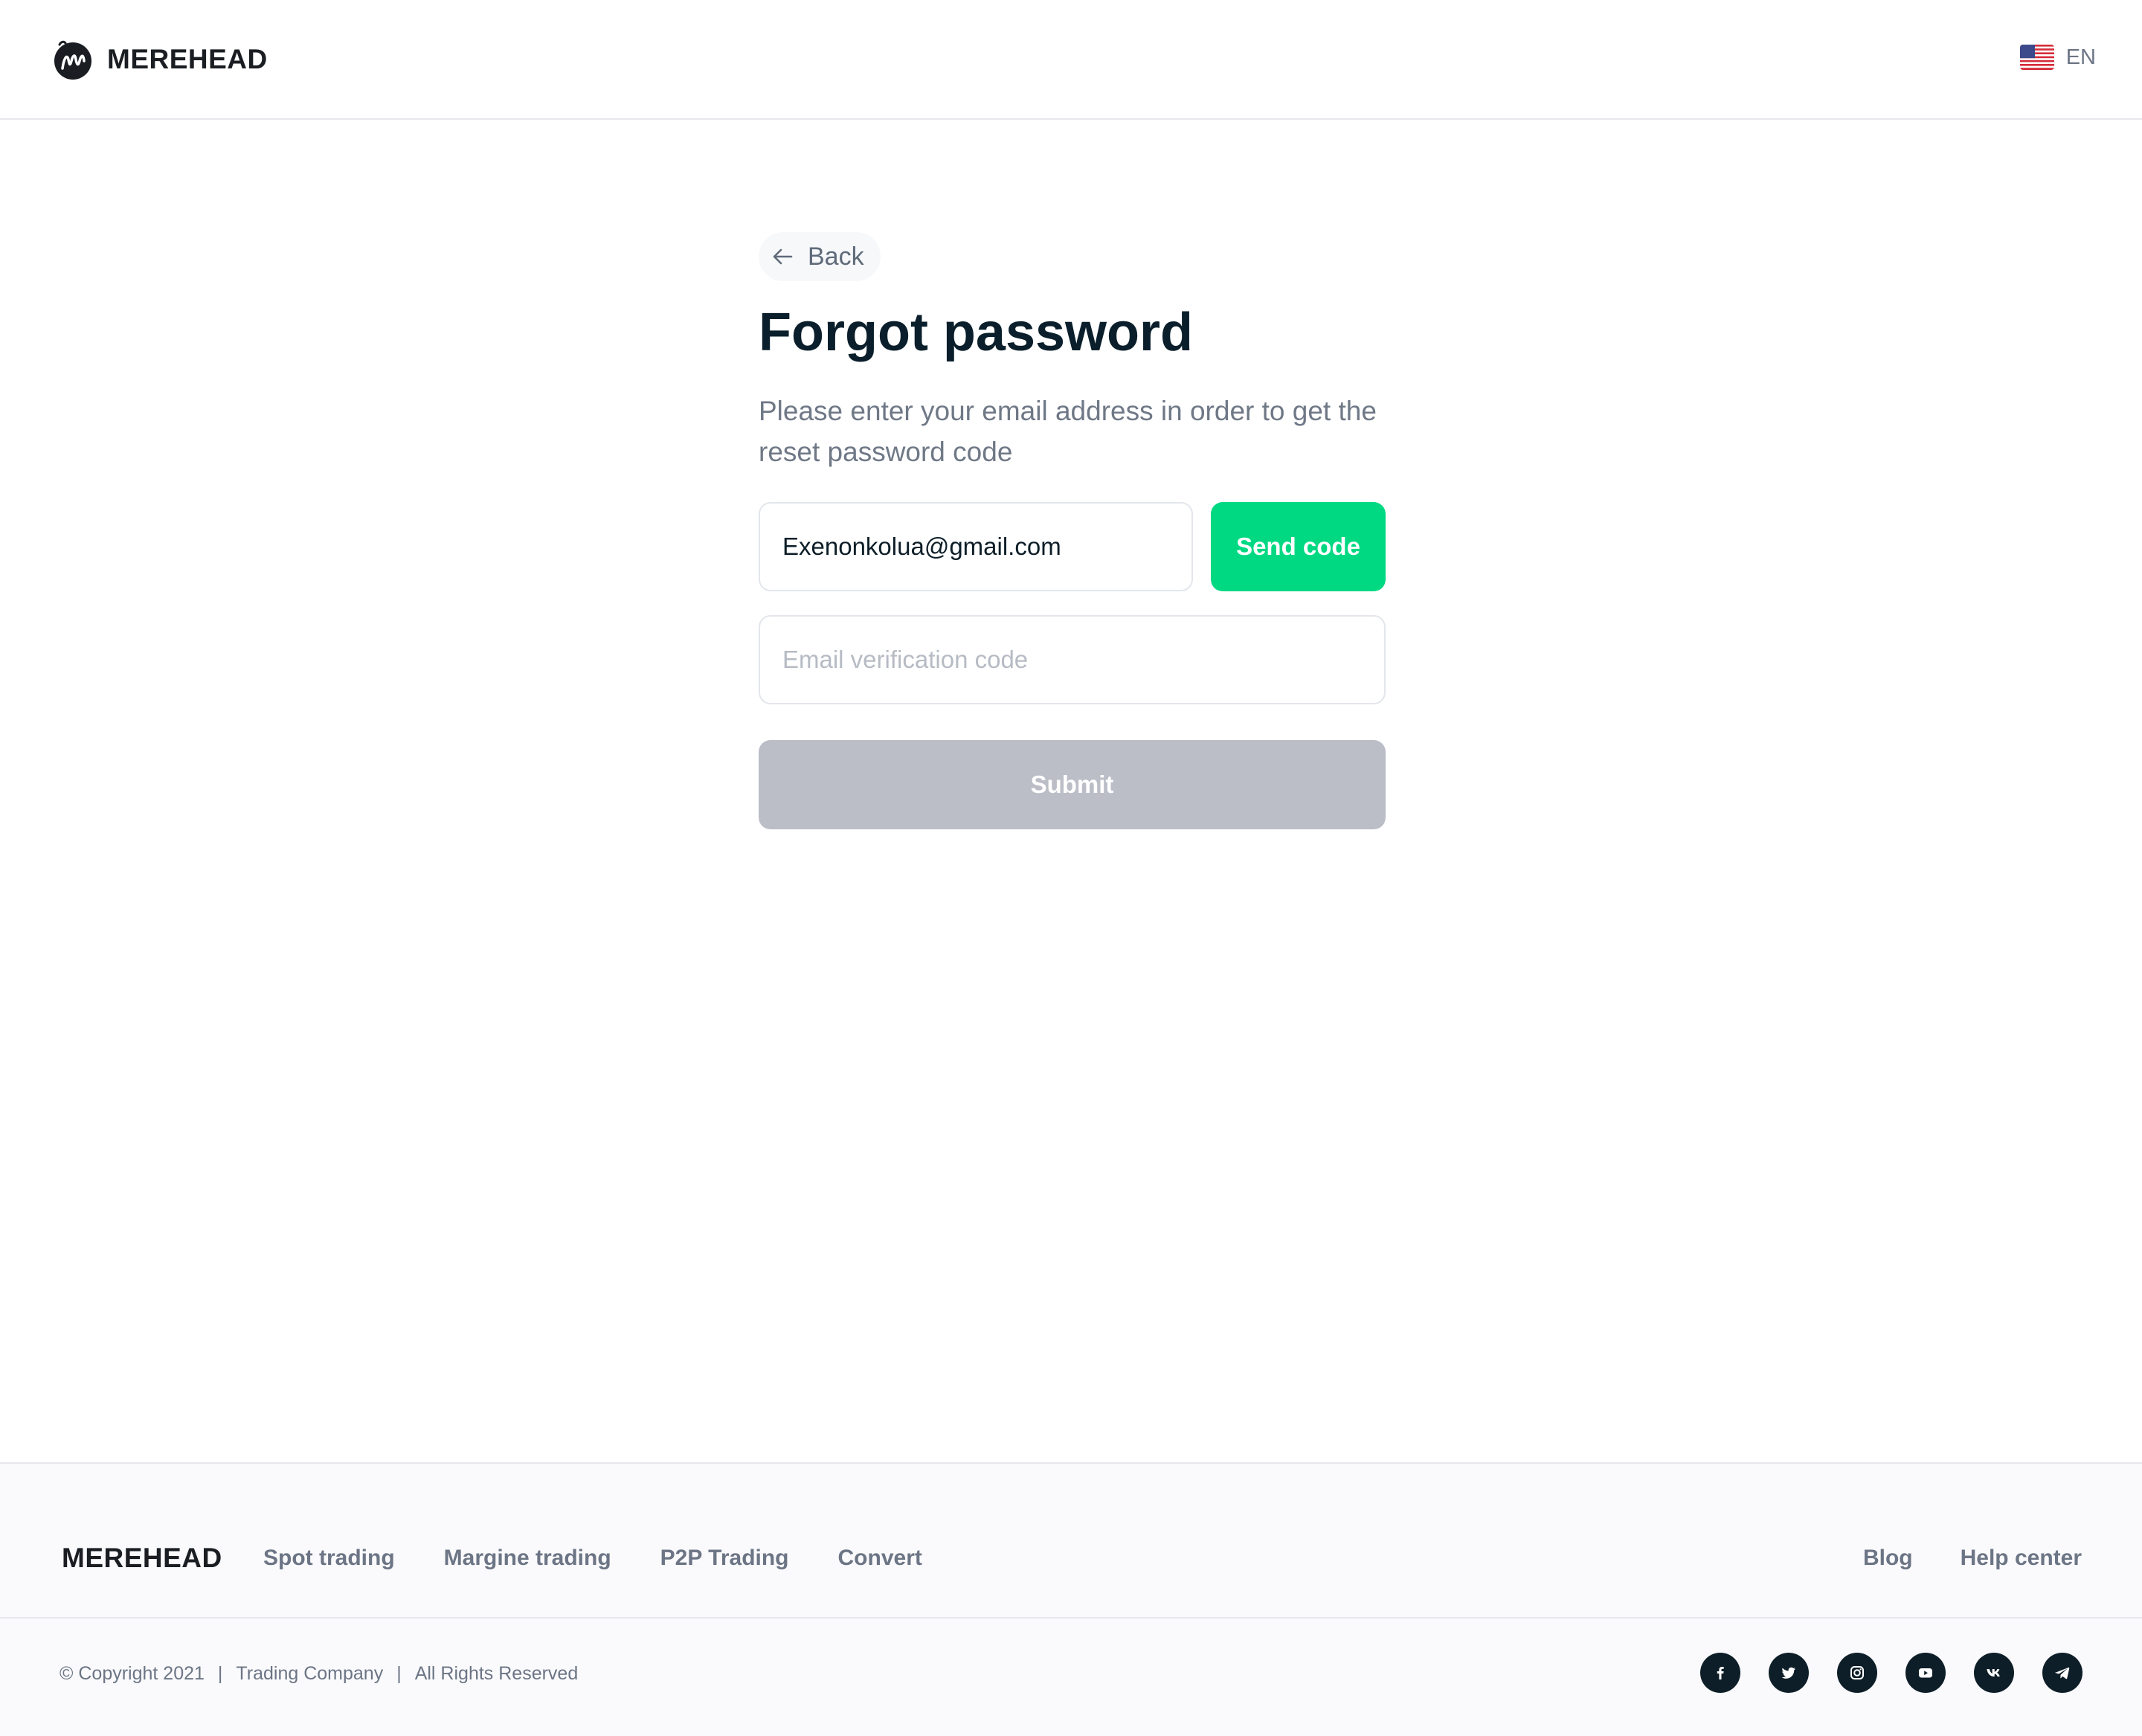 The image size is (2142, 1736). What do you see at coordinates (1926, 1673) in the screenshot?
I see `youtube-icon` at bounding box center [1926, 1673].